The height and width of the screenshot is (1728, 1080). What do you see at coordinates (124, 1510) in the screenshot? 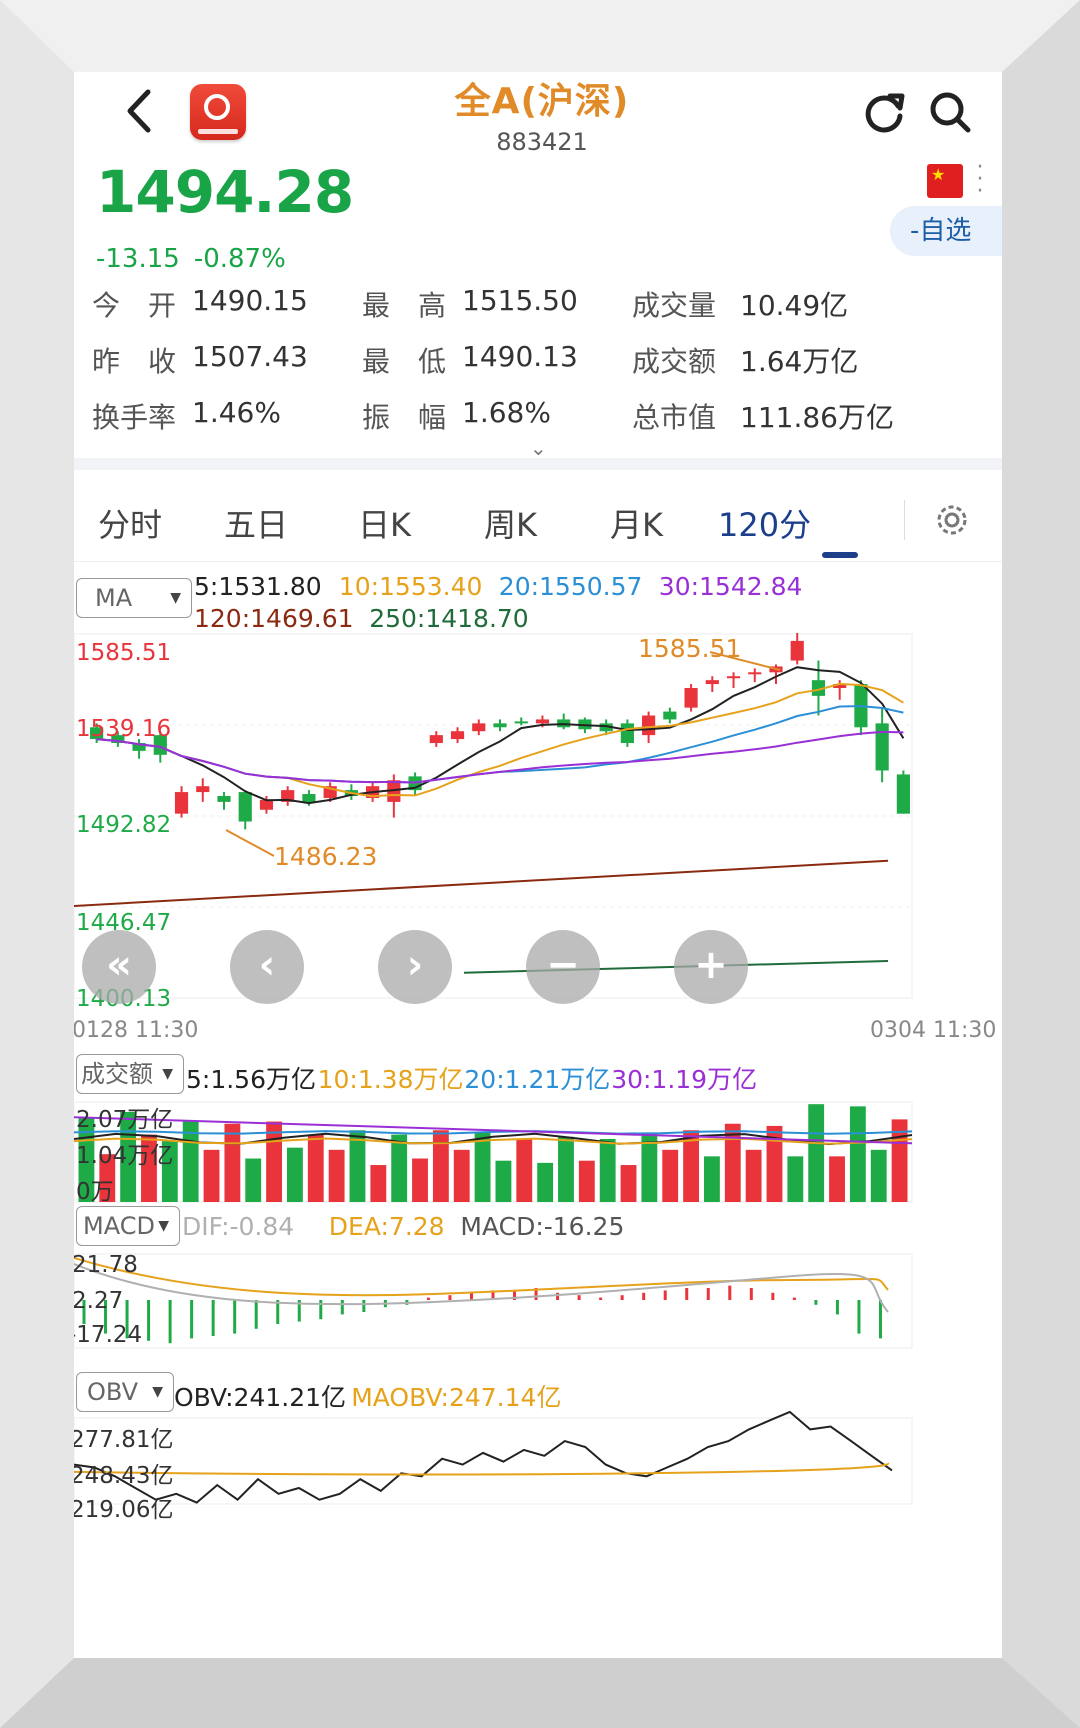
I see `obv-tick-3: 219.06亿` at bounding box center [124, 1510].